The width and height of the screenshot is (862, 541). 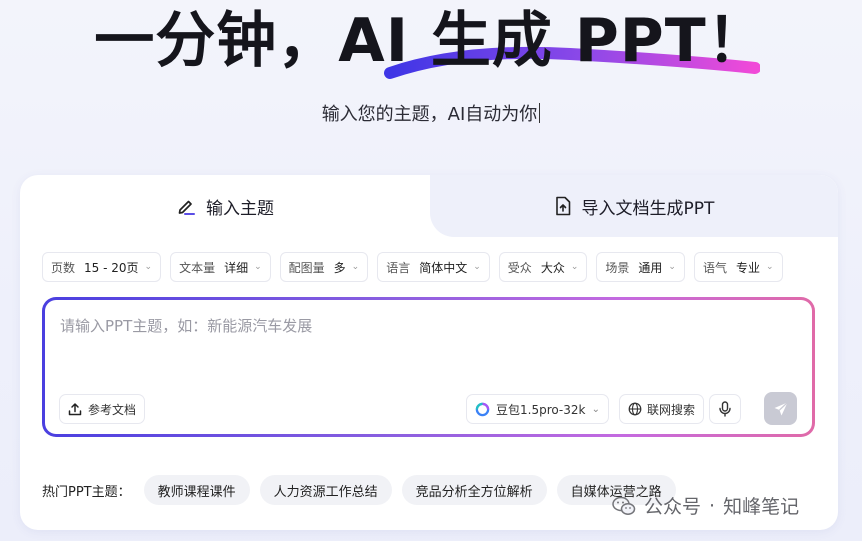 I want to click on tab-input-topic-label: 输入主题, so click(x=240, y=208).